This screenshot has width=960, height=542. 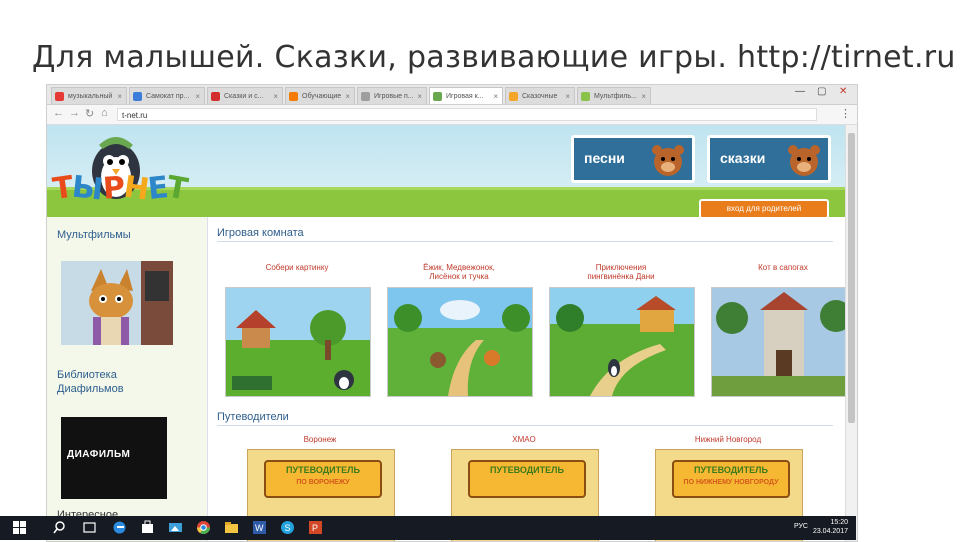 What do you see at coordinates (175, 527) in the screenshot?
I see `photos-icon` at bounding box center [175, 527].